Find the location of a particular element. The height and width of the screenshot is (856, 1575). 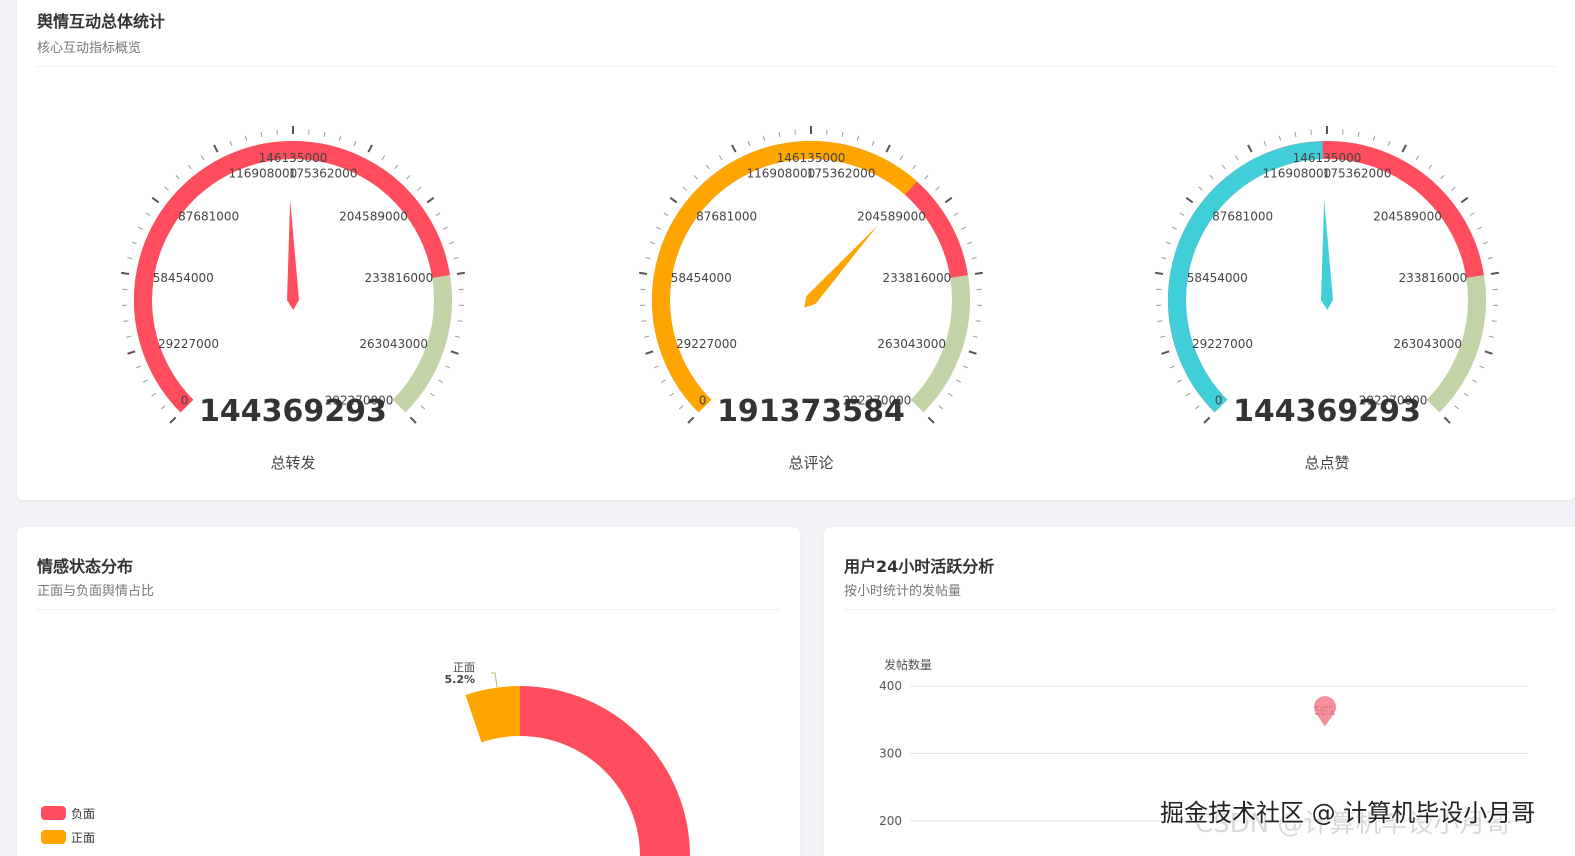

legend-label: 正面 is located at coordinates (83, 838).